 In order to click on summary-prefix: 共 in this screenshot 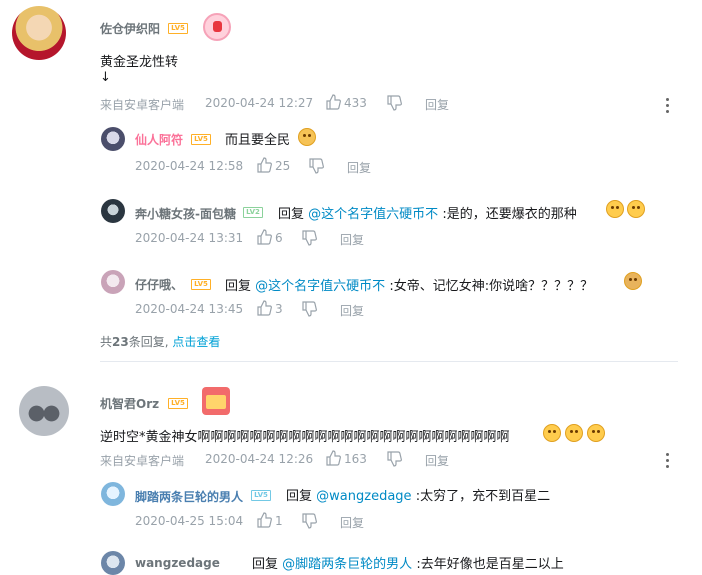, I will do `click(106, 342)`.